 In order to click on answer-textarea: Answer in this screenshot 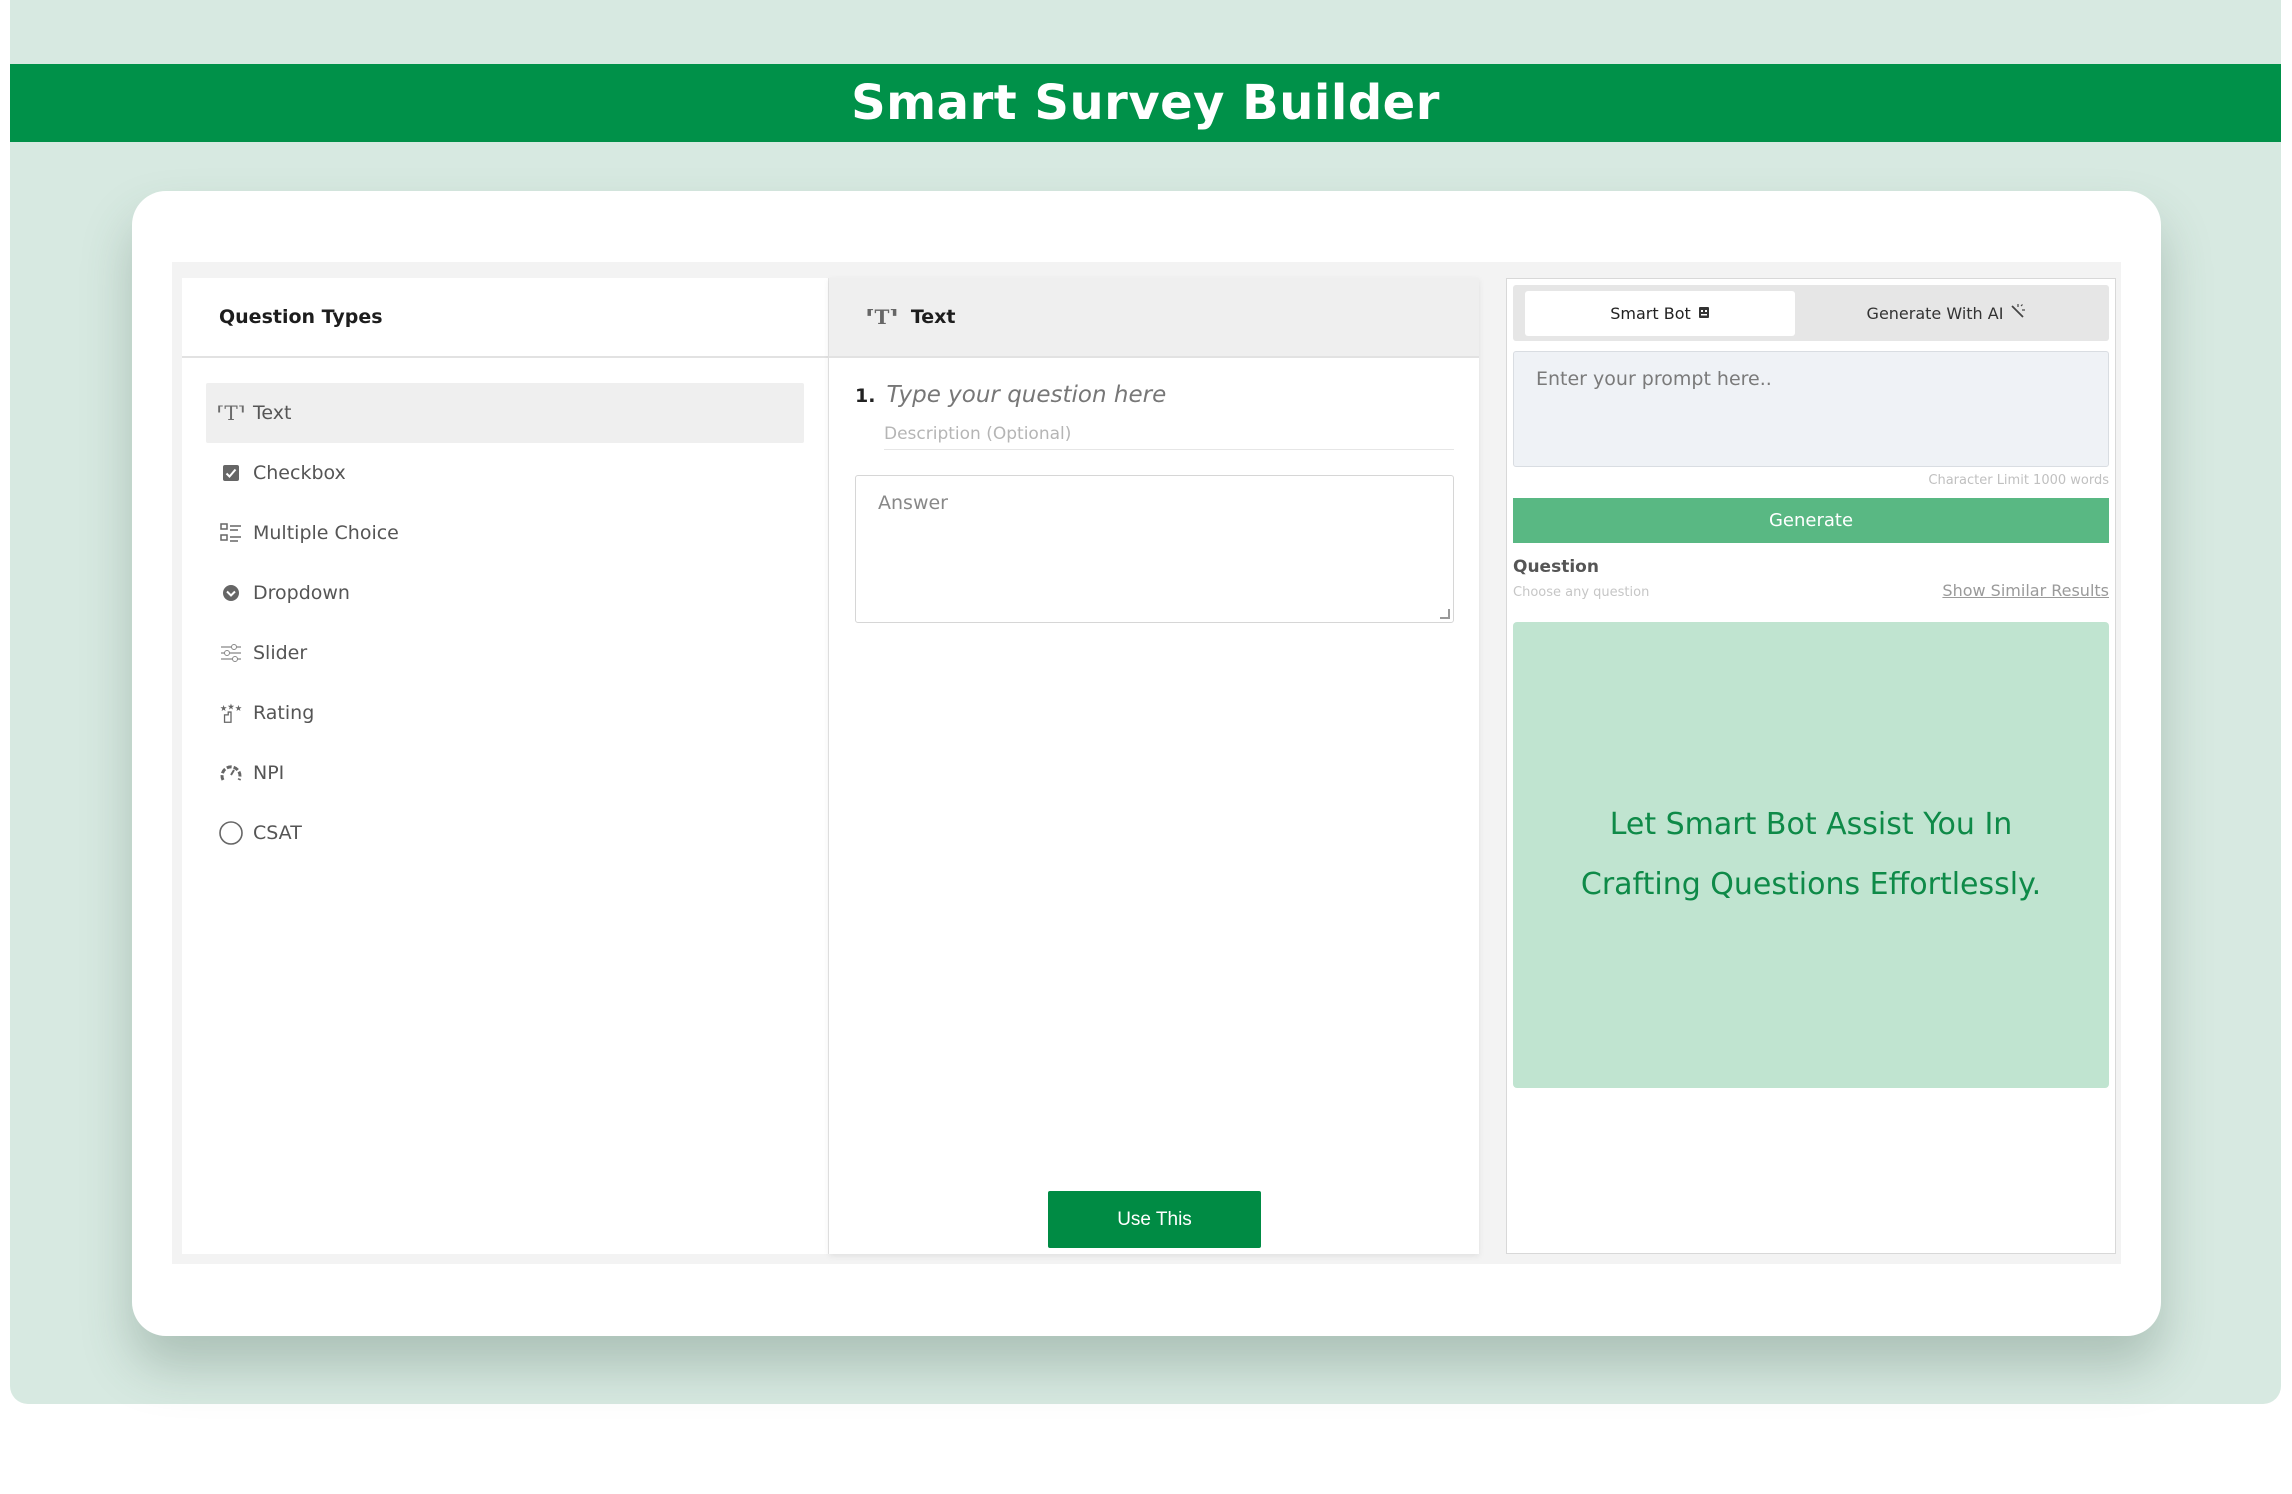, I will do `click(1154, 549)`.